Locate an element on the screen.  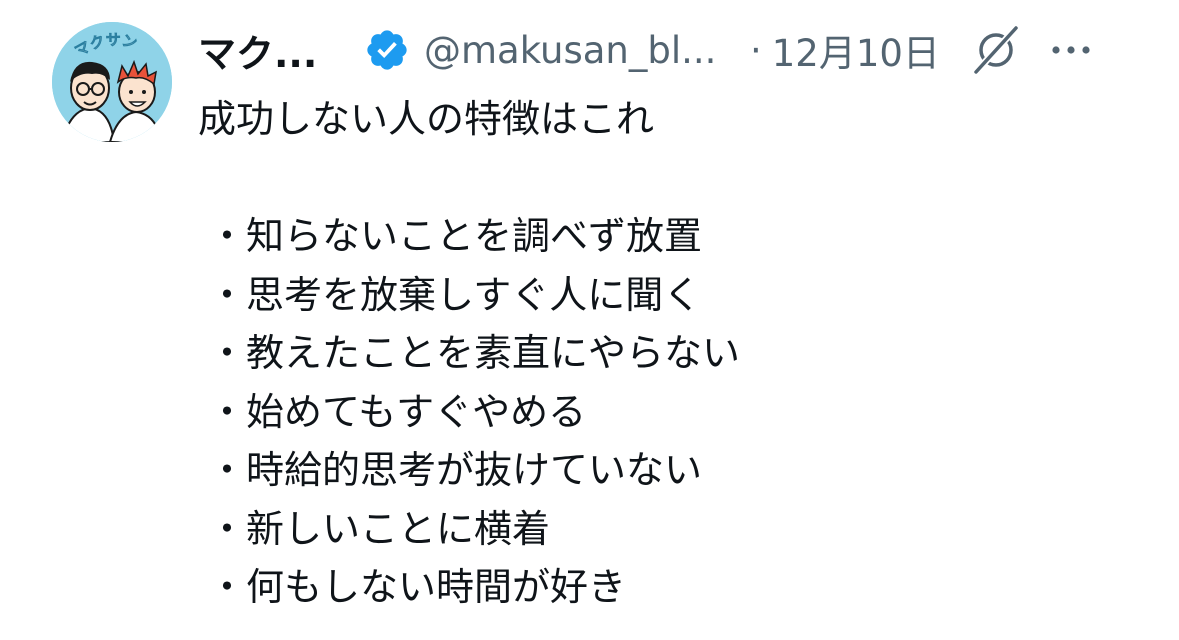
tweet-bullet: ・始めてもすぐやめる is located at coordinates (397, 411).